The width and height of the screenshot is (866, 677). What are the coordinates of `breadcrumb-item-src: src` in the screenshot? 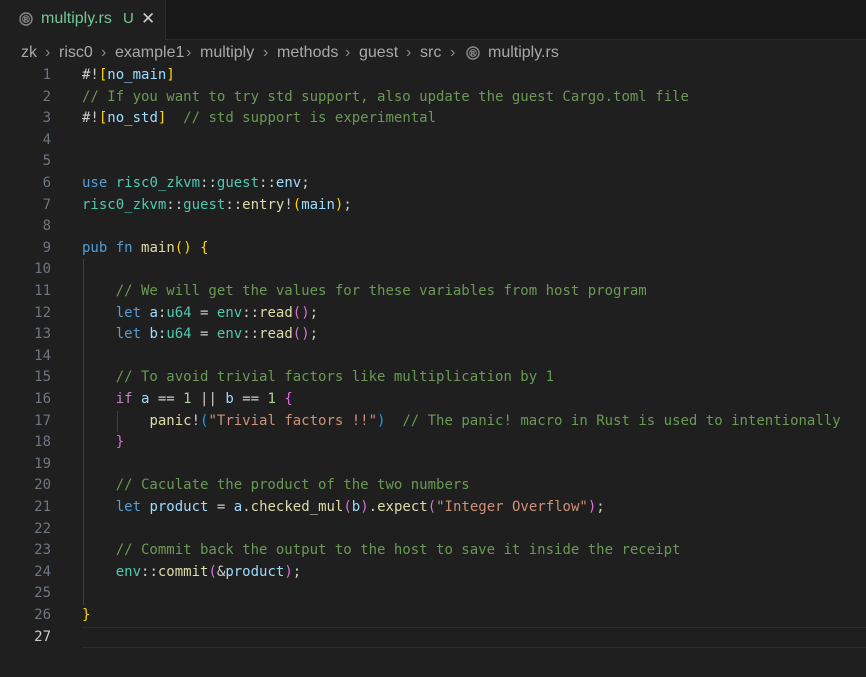 It's located at (430, 53).